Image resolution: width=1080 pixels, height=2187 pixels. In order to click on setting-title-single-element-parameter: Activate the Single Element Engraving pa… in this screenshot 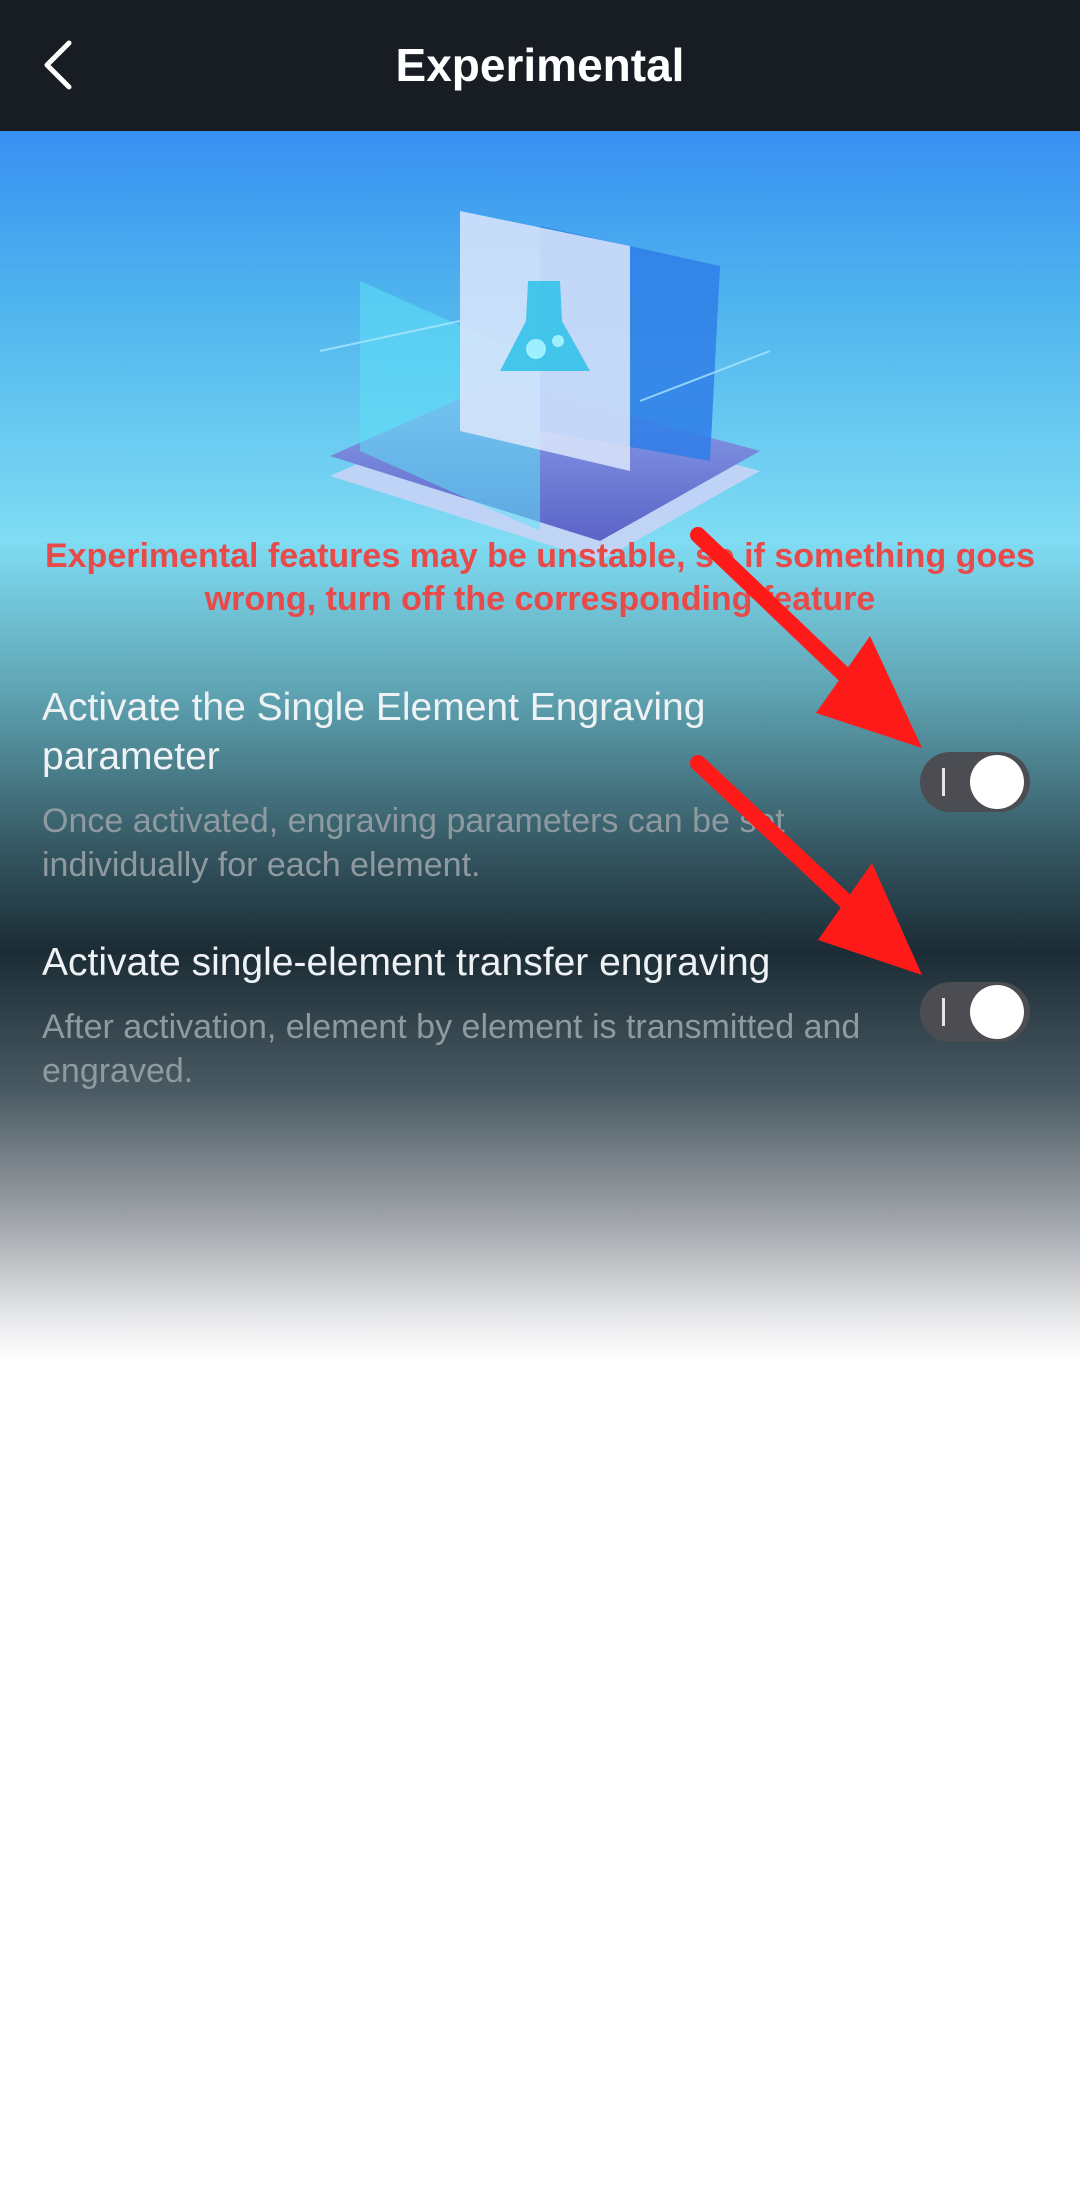, I will do `click(374, 732)`.